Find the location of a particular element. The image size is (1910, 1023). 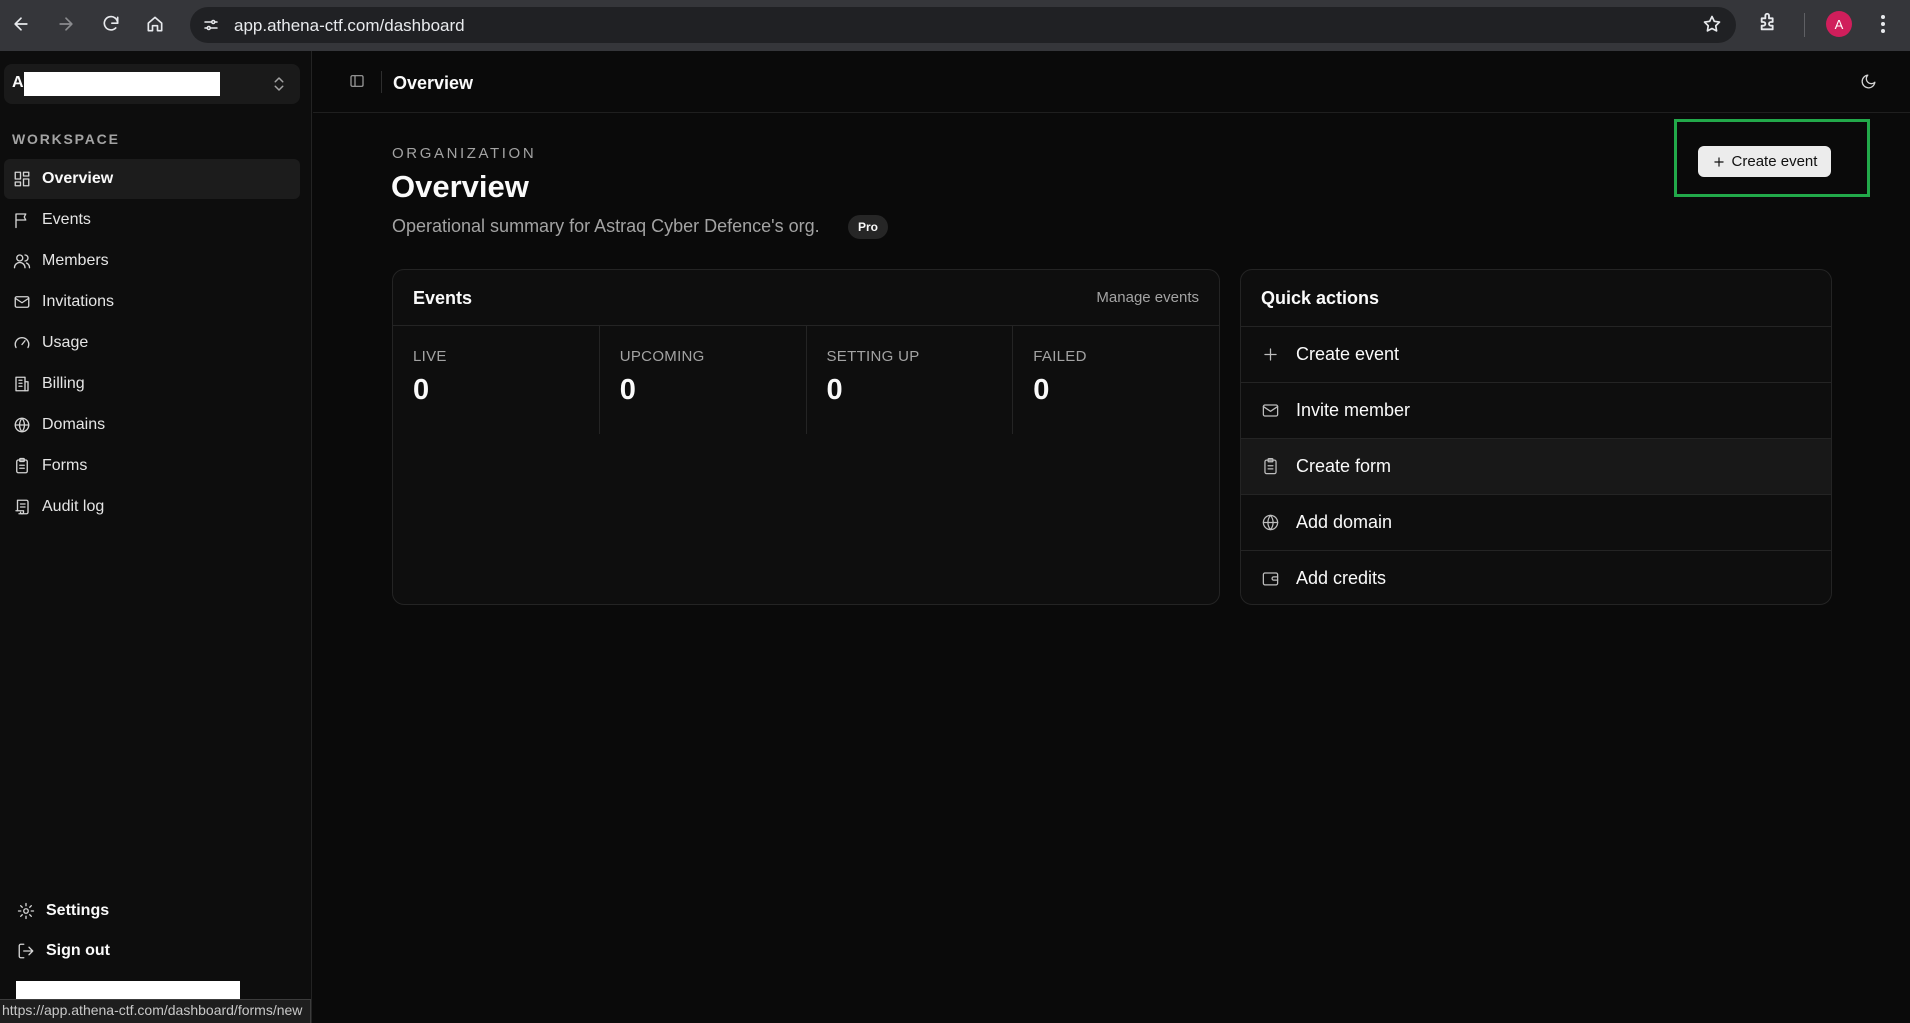

stat-upcoming: UPCOMING 0 is located at coordinates (703, 380).